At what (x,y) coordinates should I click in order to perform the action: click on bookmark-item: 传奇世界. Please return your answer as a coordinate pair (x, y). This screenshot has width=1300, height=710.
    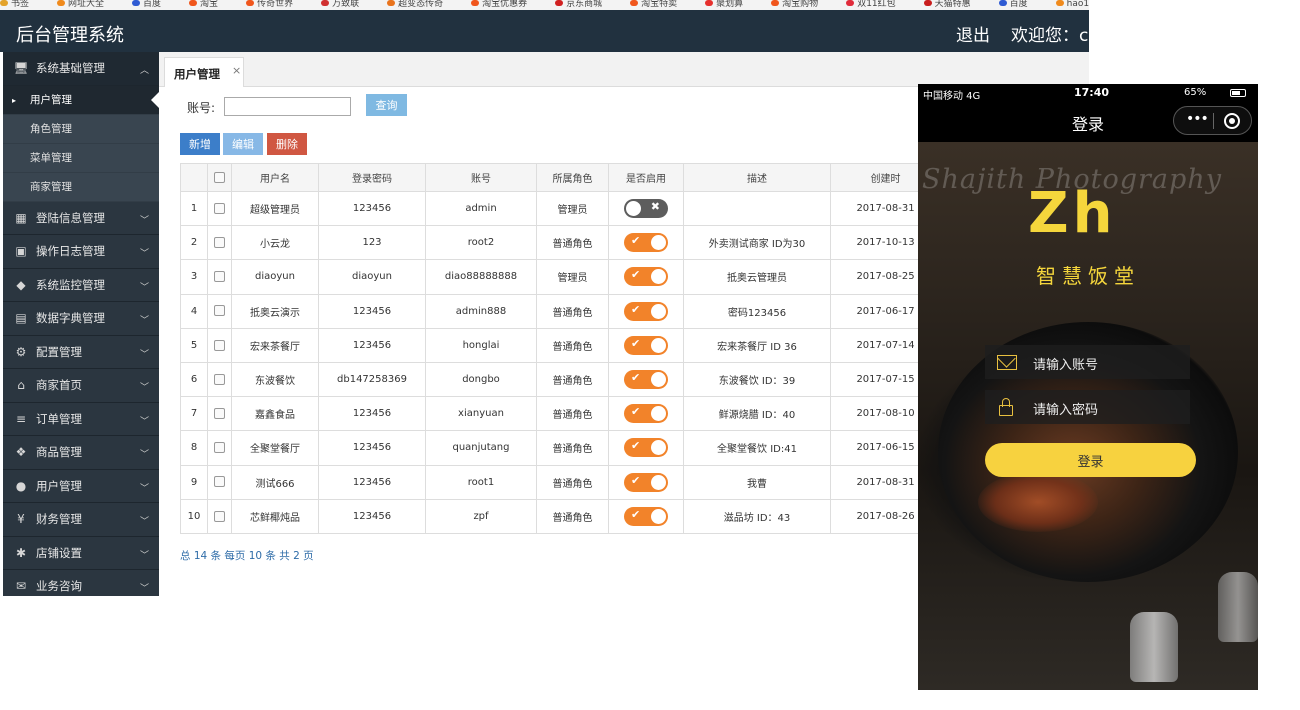
    Looking at the image, I should click on (276, 4).